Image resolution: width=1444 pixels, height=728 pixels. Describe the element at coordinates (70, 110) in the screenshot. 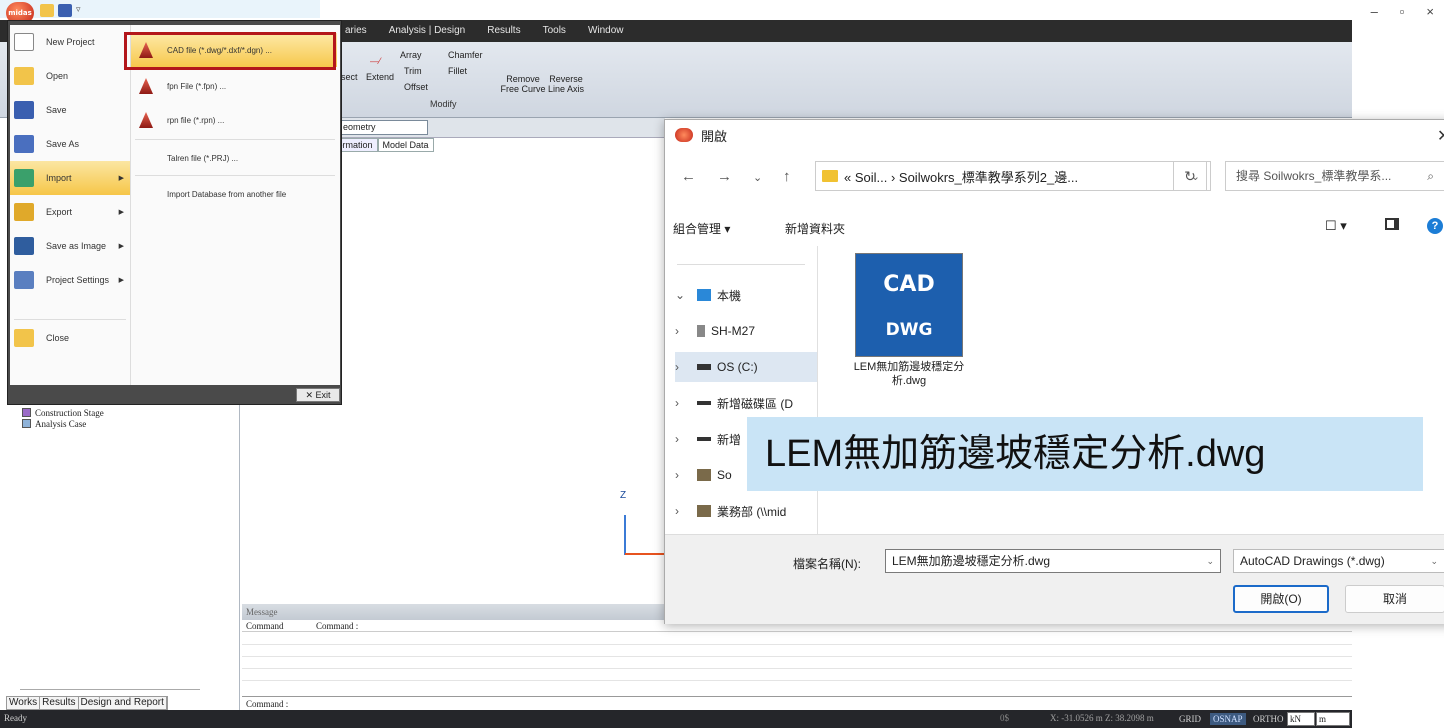

I see `menu-save: Save` at that location.